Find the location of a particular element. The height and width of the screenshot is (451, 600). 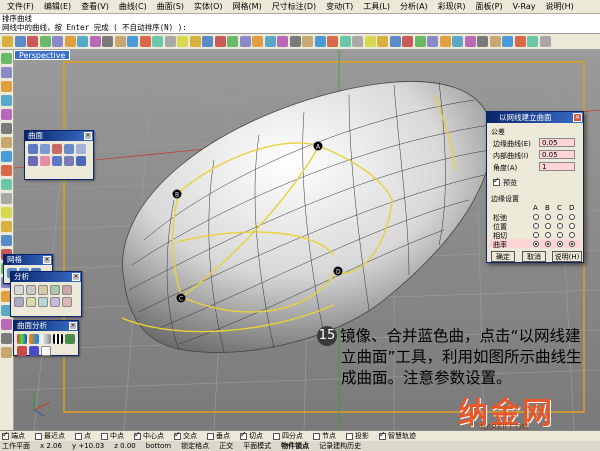

help-button: 说明(H) is located at coordinates (567, 256).